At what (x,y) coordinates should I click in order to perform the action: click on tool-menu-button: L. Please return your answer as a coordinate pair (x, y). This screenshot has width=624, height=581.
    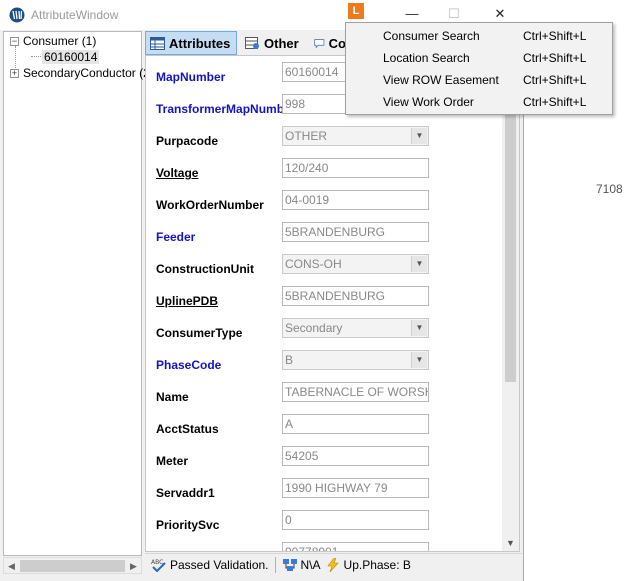
    Looking at the image, I should click on (356, 11).